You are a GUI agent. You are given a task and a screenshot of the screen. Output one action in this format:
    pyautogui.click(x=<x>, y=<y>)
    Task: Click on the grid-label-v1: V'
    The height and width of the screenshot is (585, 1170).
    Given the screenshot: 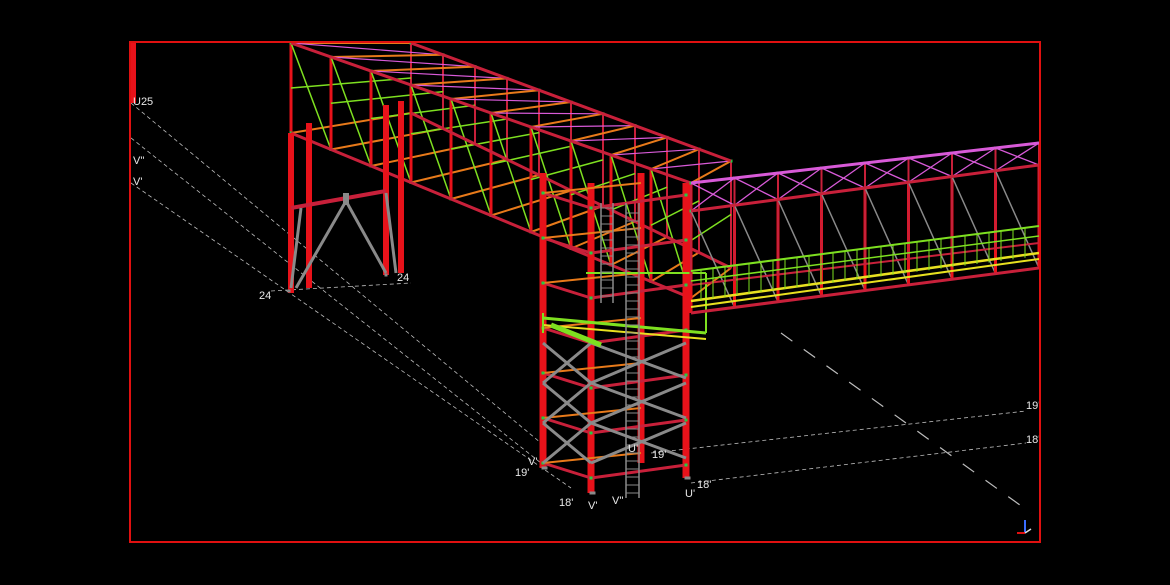 What is the action you would take?
    pyautogui.click(x=138, y=182)
    